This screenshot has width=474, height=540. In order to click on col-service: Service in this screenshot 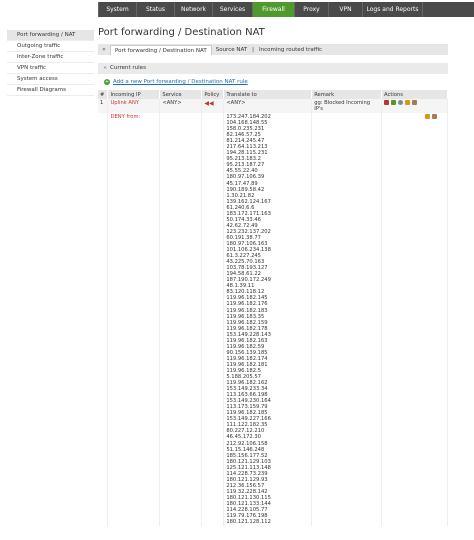, I will do `click(181, 94)`.